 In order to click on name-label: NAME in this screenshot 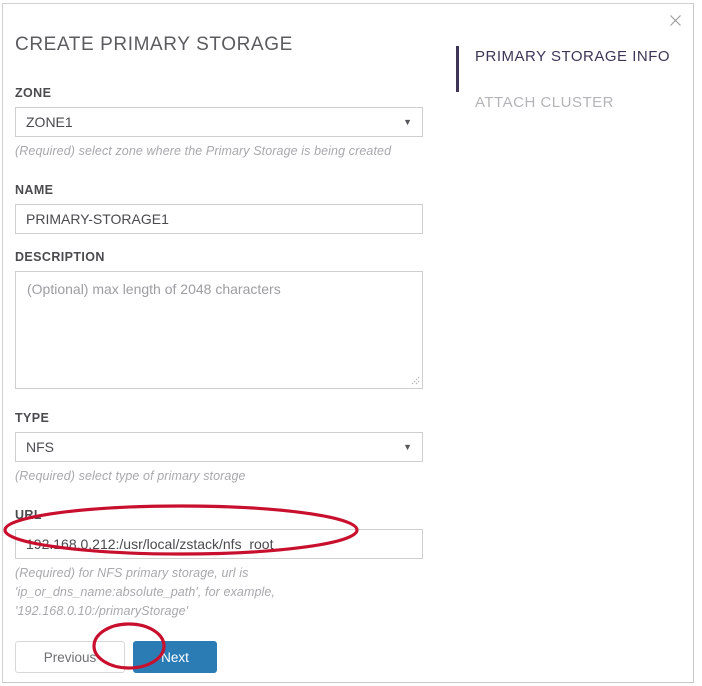, I will do `click(34, 190)`.